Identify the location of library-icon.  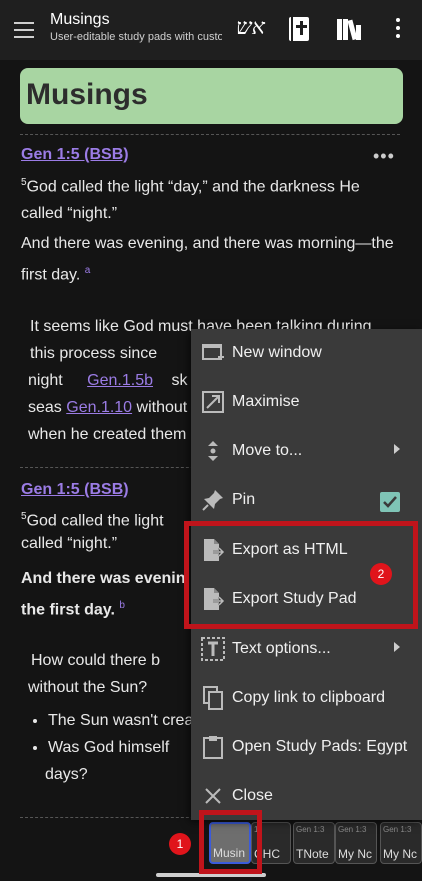
(349, 29).